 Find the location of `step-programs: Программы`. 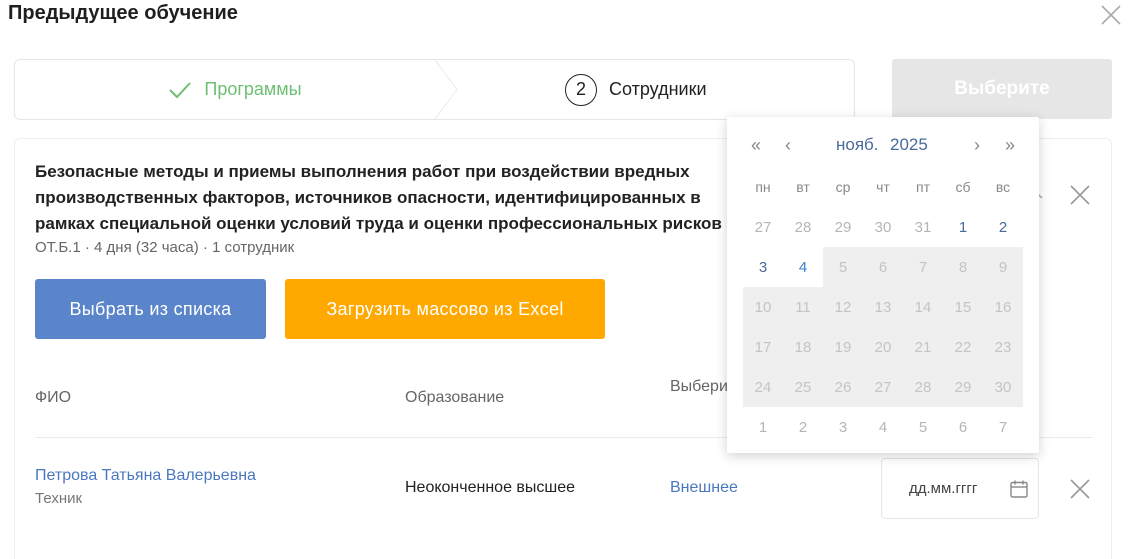

step-programs: Программы is located at coordinates (235, 89).